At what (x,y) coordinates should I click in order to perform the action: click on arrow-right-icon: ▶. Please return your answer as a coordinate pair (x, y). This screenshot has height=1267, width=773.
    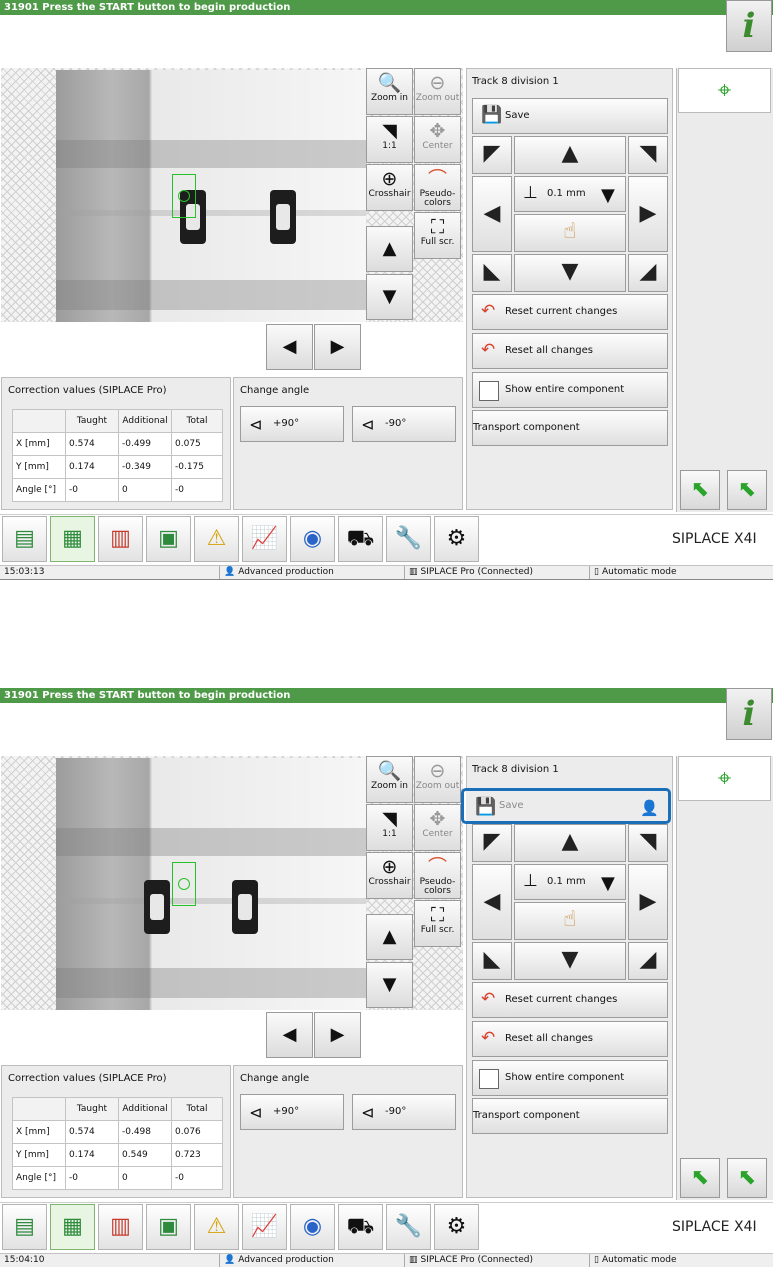
    Looking at the image, I should click on (337, 346).